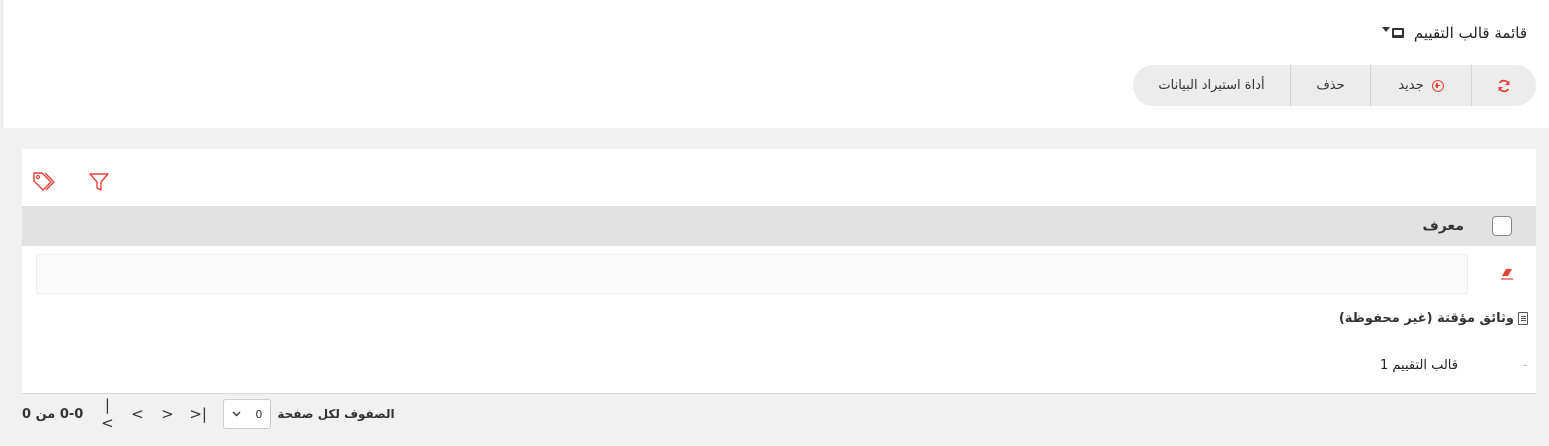 Image resolution: width=1549 pixels, height=446 pixels. What do you see at coordinates (247, 414) in the screenshot?
I see `rows-per-page-select: 0` at bounding box center [247, 414].